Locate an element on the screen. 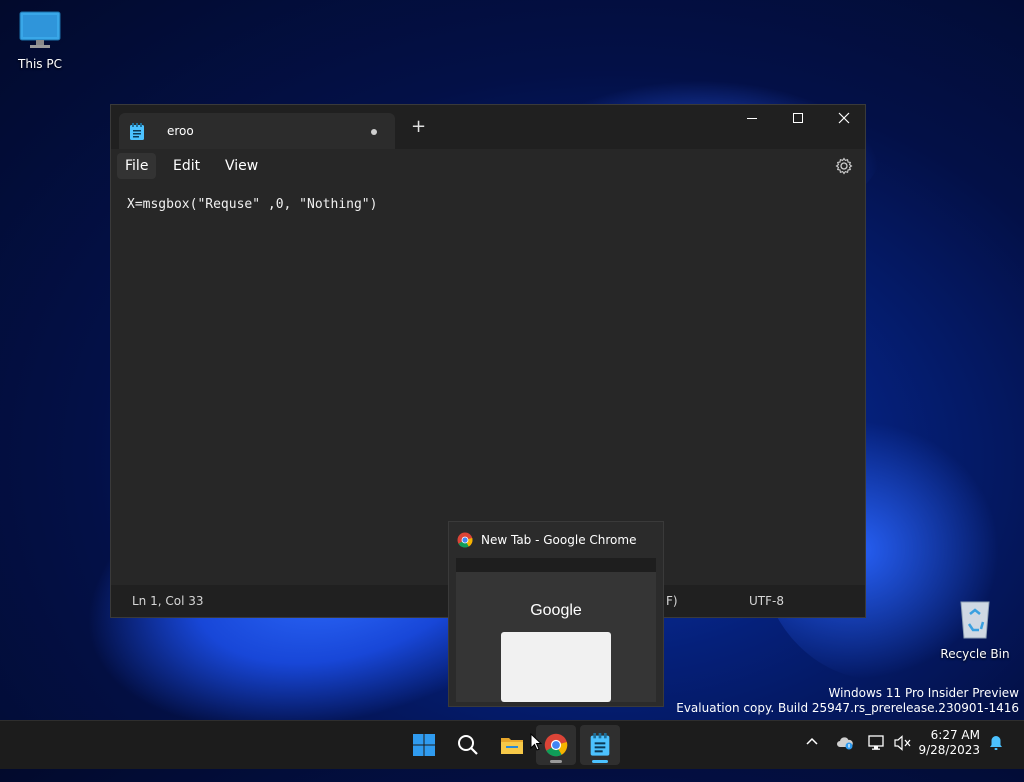  notepad-taskbar-button is located at coordinates (600, 745).